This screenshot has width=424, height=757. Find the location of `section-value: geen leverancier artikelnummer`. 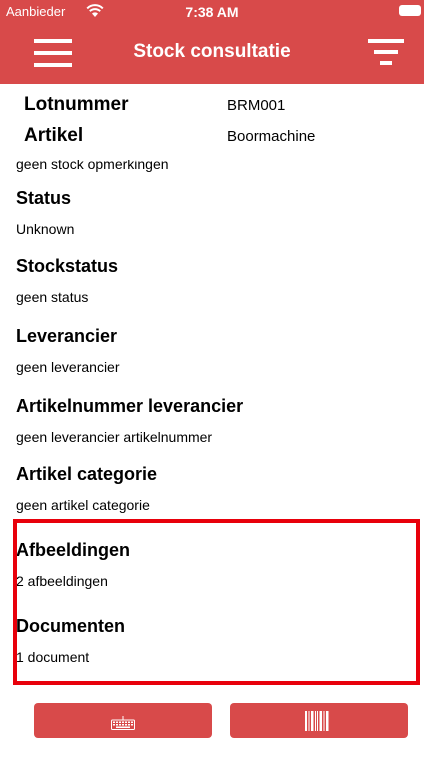

section-value: geen leverancier artikelnummer is located at coordinates (114, 437).